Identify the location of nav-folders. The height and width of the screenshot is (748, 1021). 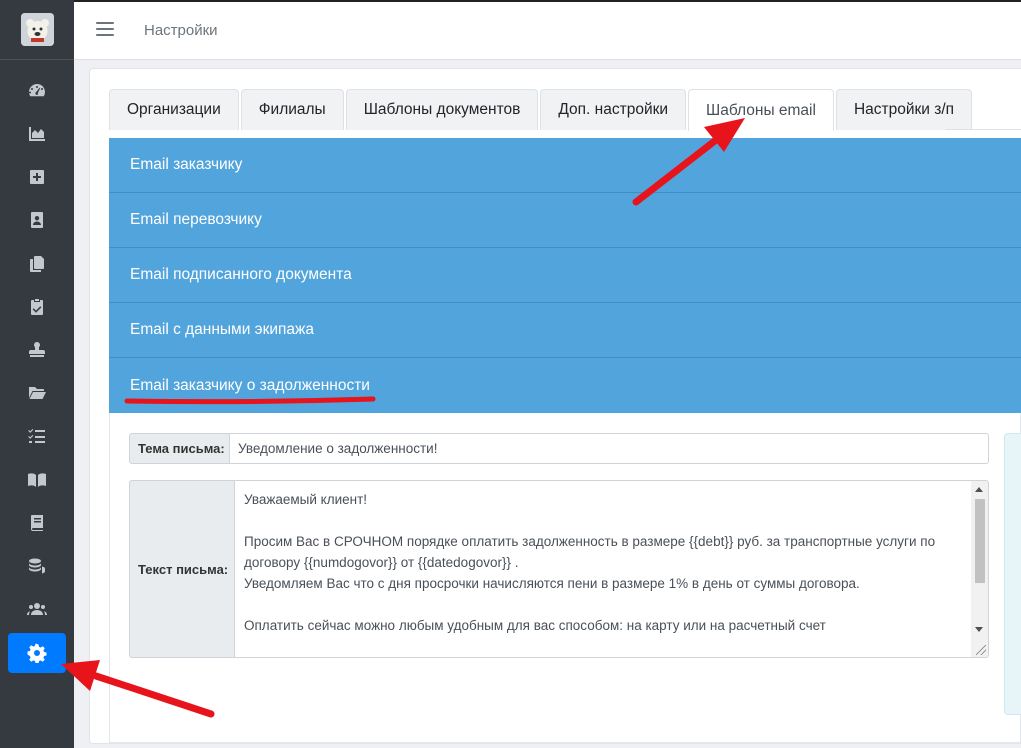
(37, 393).